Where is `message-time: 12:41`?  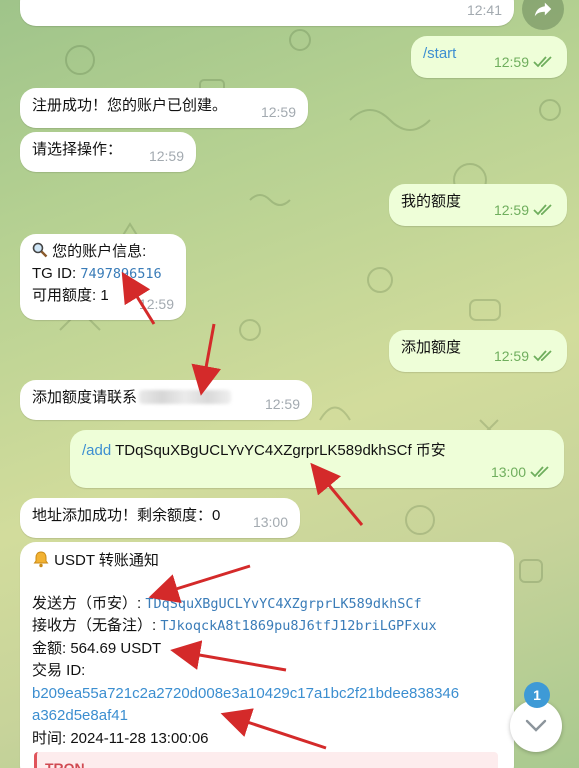 message-time: 12:41 is located at coordinates (484, 9).